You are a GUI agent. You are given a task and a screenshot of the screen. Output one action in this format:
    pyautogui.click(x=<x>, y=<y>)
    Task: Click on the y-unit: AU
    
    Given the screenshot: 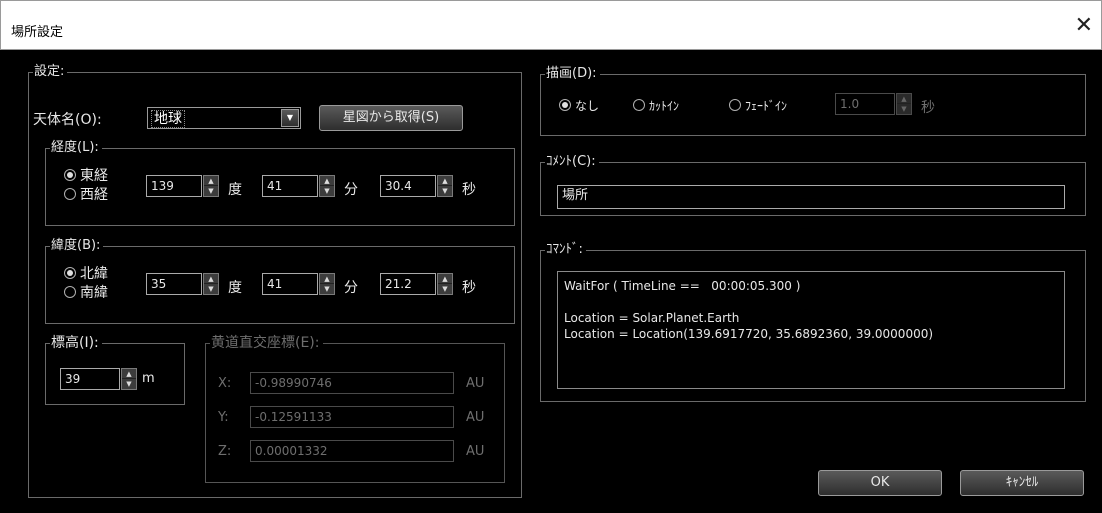 What is the action you would take?
    pyautogui.click(x=475, y=417)
    